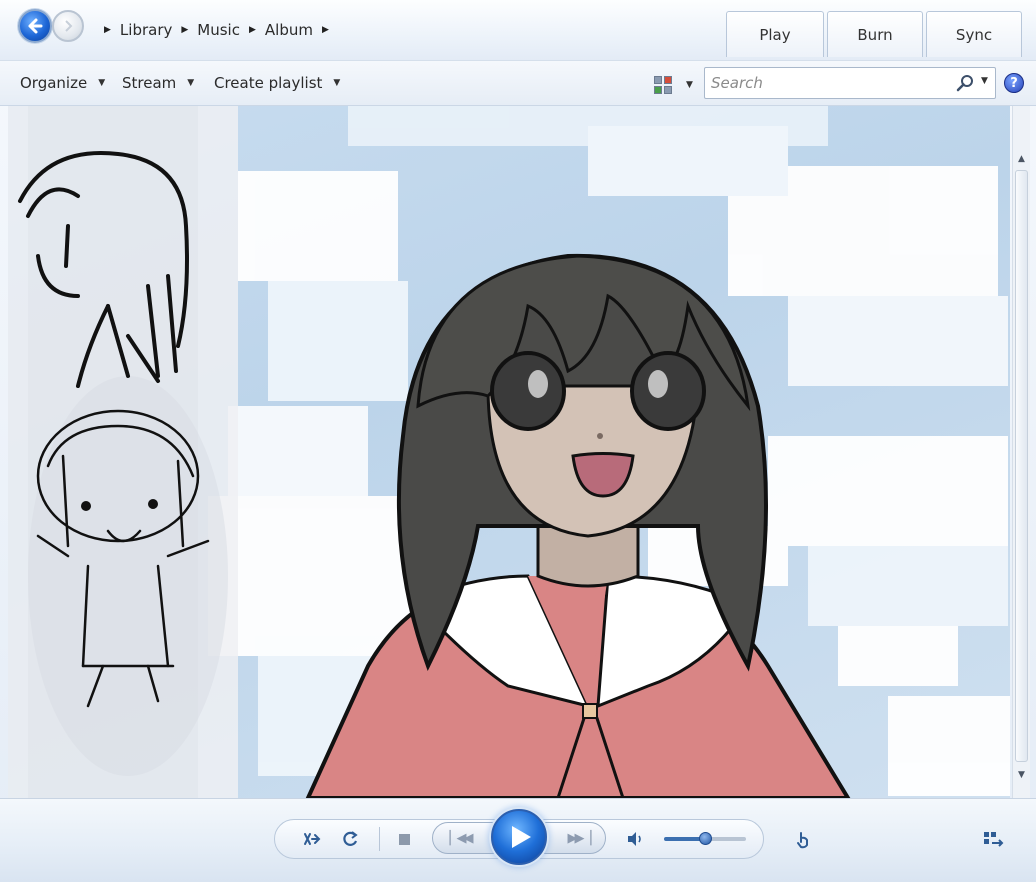 Image resolution: width=1036 pixels, height=882 pixels. I want to click on volume-slider, so click(705, 838).